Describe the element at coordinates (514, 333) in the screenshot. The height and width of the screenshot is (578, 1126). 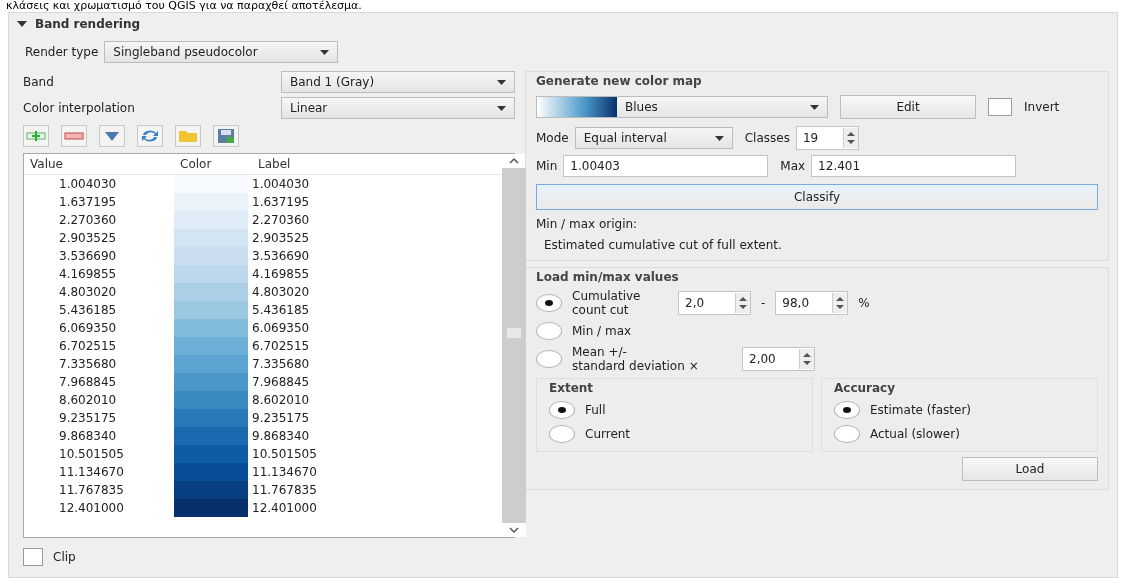
I see `scroll-thumb` at that location.